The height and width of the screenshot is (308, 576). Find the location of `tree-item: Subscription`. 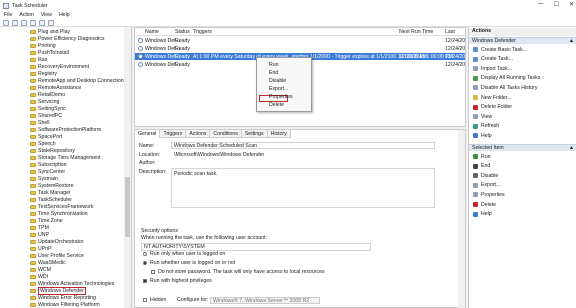

tree-item: Subscription is located at coordinates (48, 164).